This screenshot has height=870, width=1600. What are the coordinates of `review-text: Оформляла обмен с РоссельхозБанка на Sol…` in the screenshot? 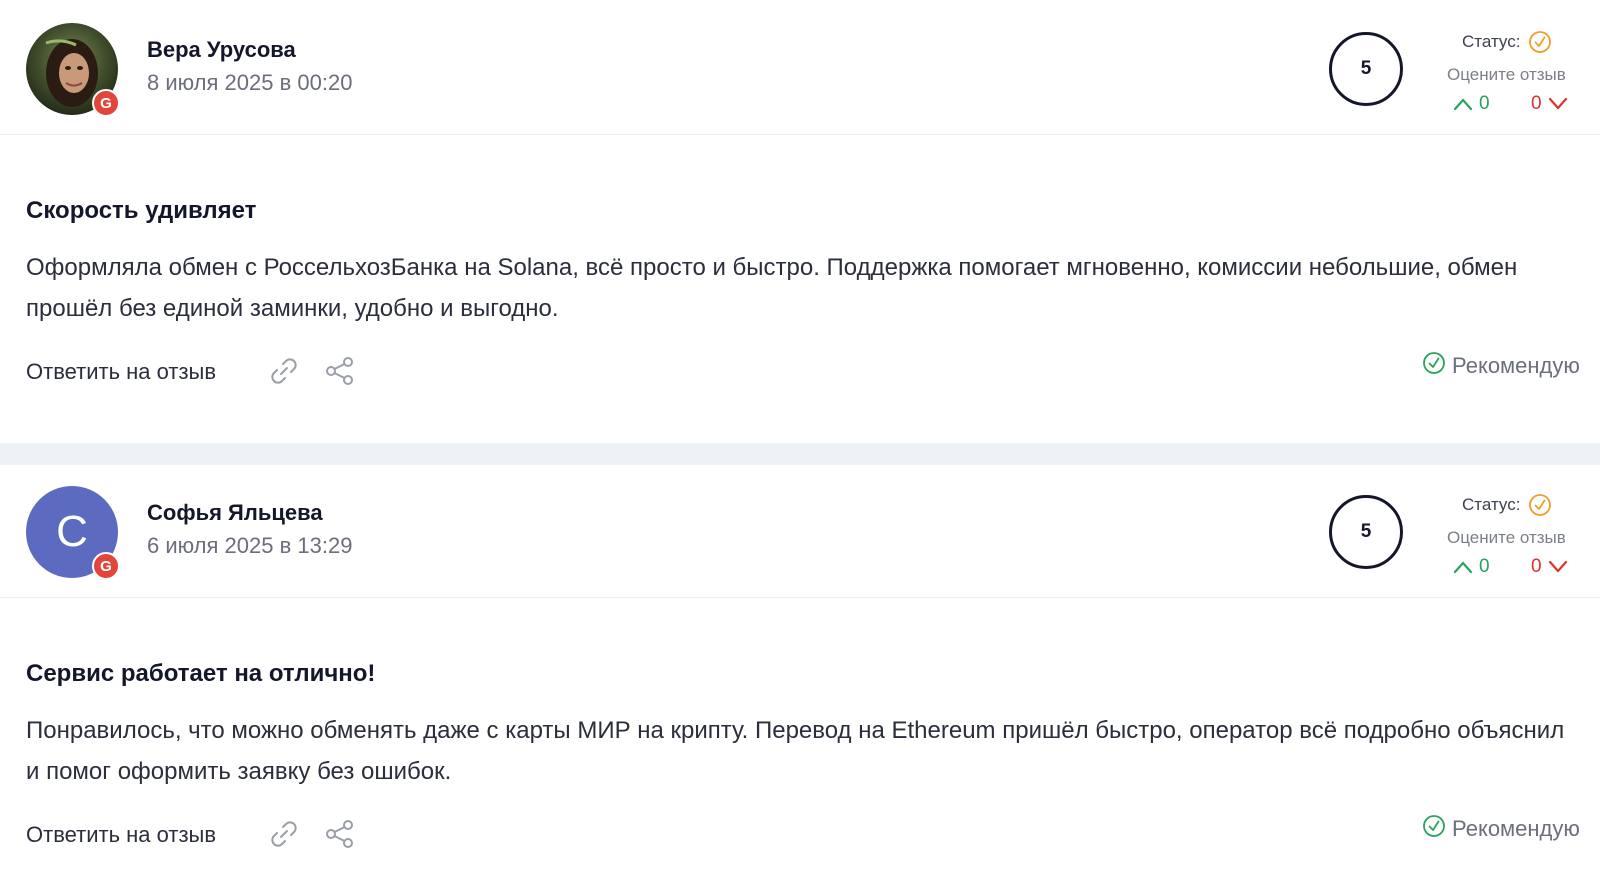 It's located at (772, 288).